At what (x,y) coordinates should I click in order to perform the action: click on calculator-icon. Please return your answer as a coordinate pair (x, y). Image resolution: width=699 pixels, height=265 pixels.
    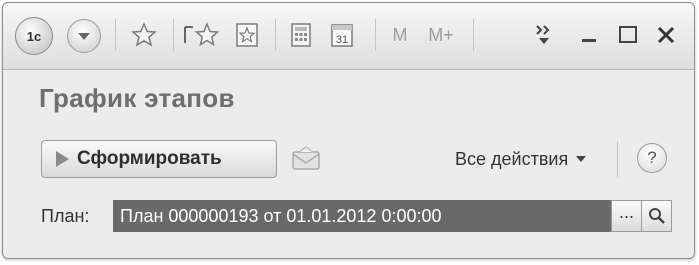
    Looking at the image, I should click on (301, 35).